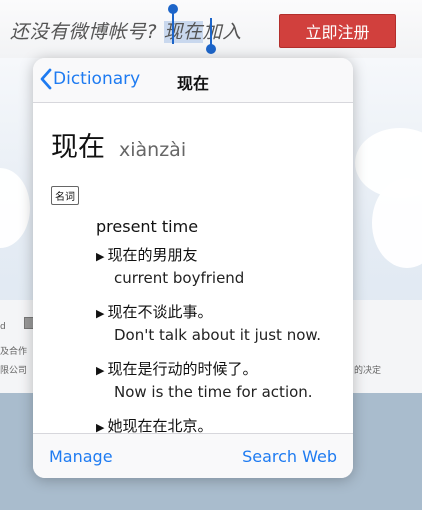  Describe the element at coordinates (153, 150) in the screenshot. I see `pinyin: xiànzài` at that location.